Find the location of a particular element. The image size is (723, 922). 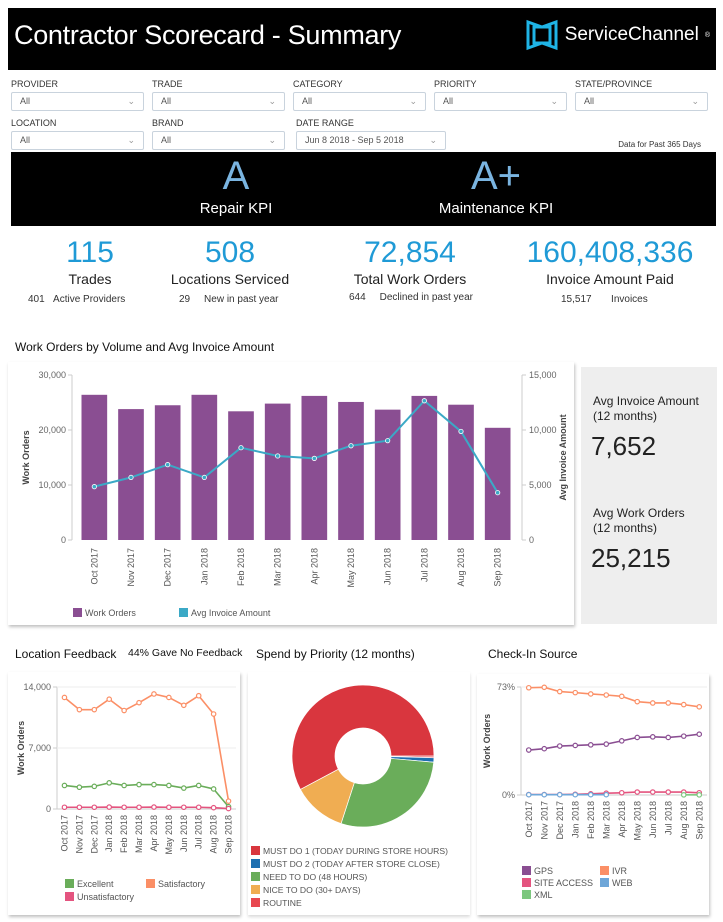

y2-tick-label: 0 is located at coordinates (531, 540).